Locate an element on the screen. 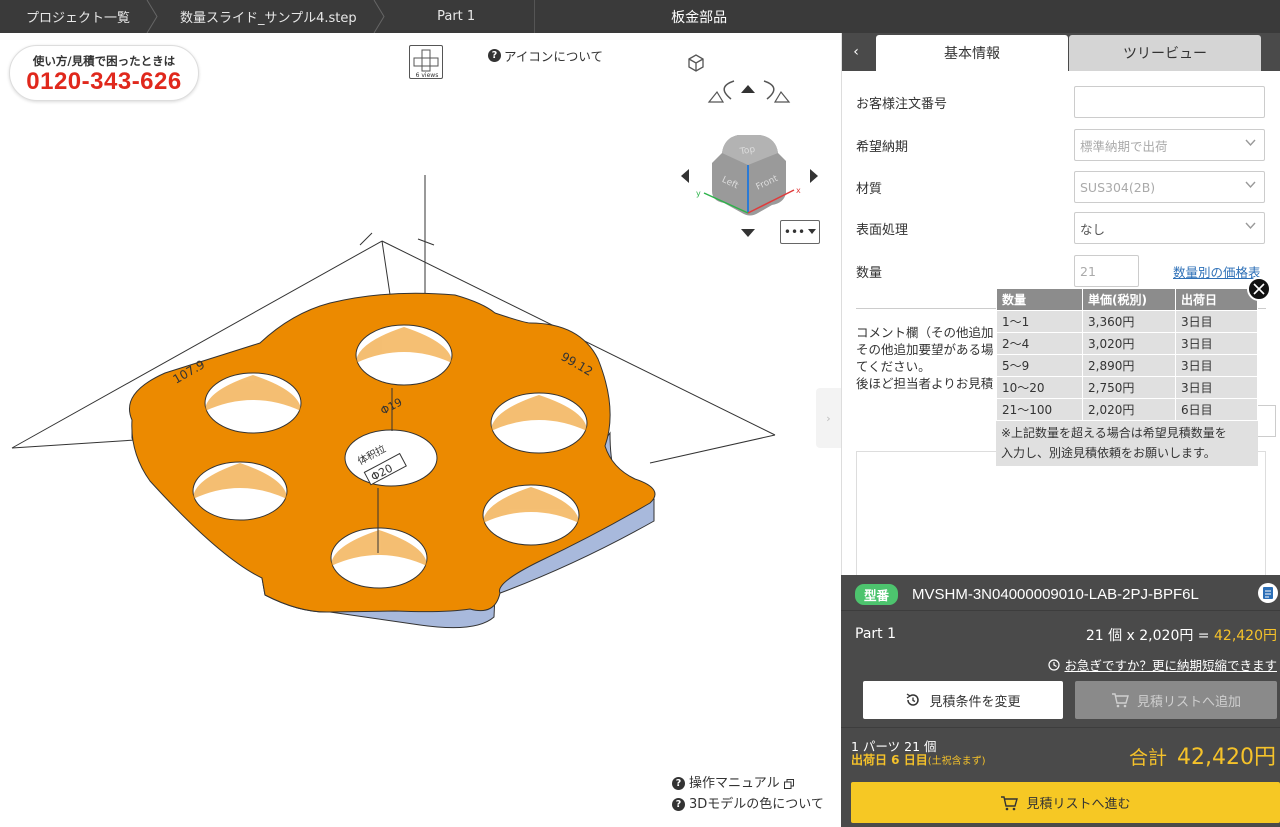  comment-line: 後ほど担当者よりお見積 is located at coordinates (925, 383).